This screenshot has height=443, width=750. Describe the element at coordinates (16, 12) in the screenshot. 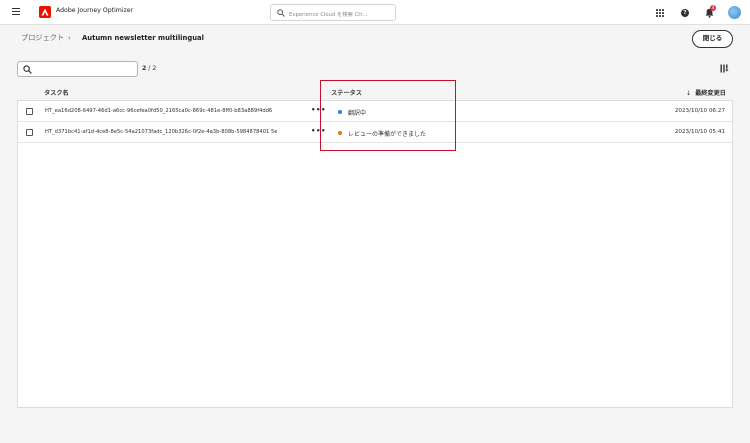

I see `hamburger-menu-icon` at that location.